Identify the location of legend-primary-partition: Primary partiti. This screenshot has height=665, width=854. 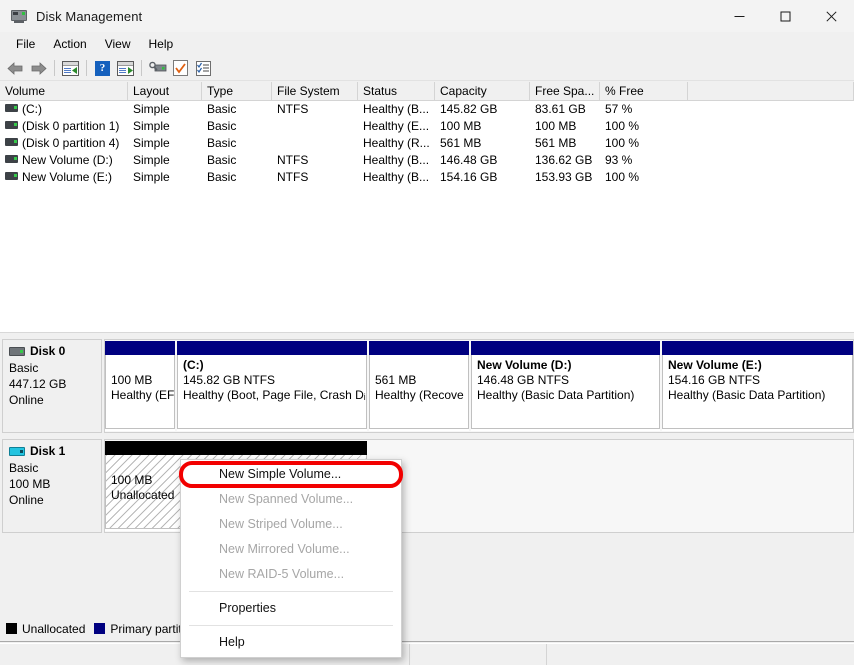
(139, 629).